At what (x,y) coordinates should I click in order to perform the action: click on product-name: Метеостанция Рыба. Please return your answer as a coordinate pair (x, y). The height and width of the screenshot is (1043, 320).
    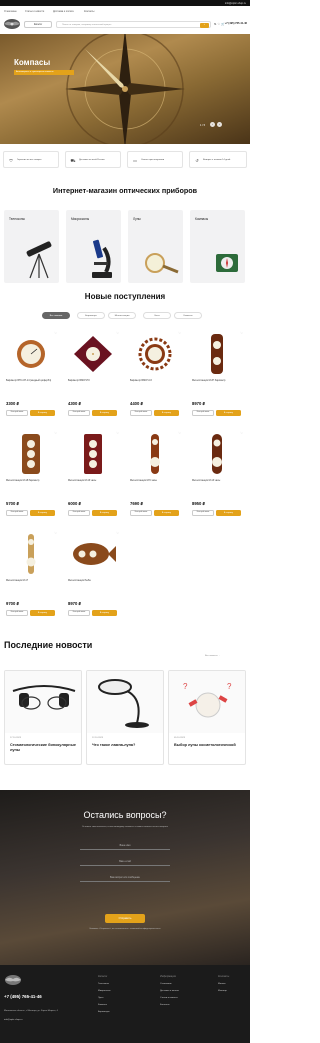
    Looking at the image, I should click on (94, 580).